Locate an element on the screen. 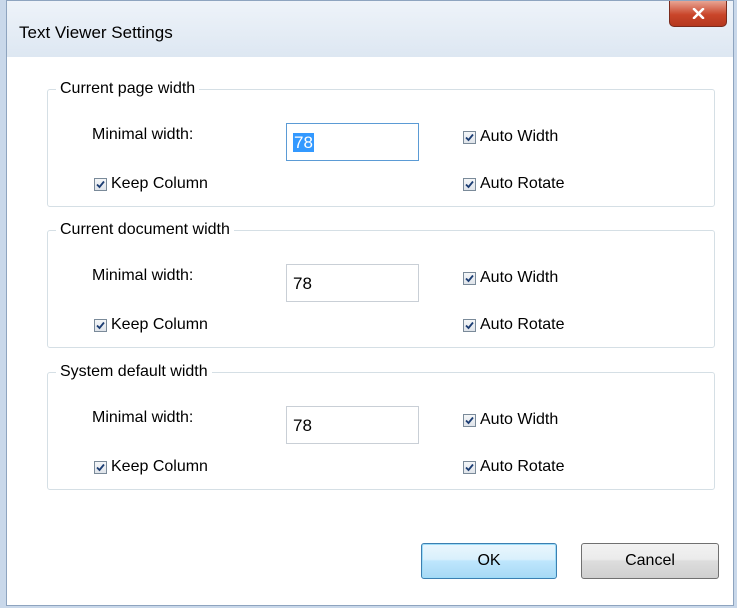 The width and height of the screenshot is (737, 608). group-legend: System default width is located at coordinates (134, 372).